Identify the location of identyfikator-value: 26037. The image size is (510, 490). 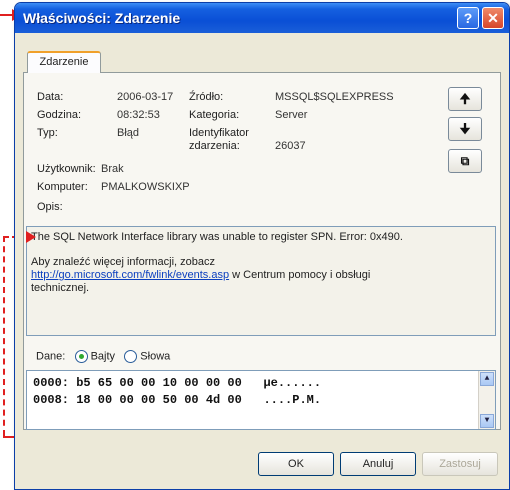
(290, 146).